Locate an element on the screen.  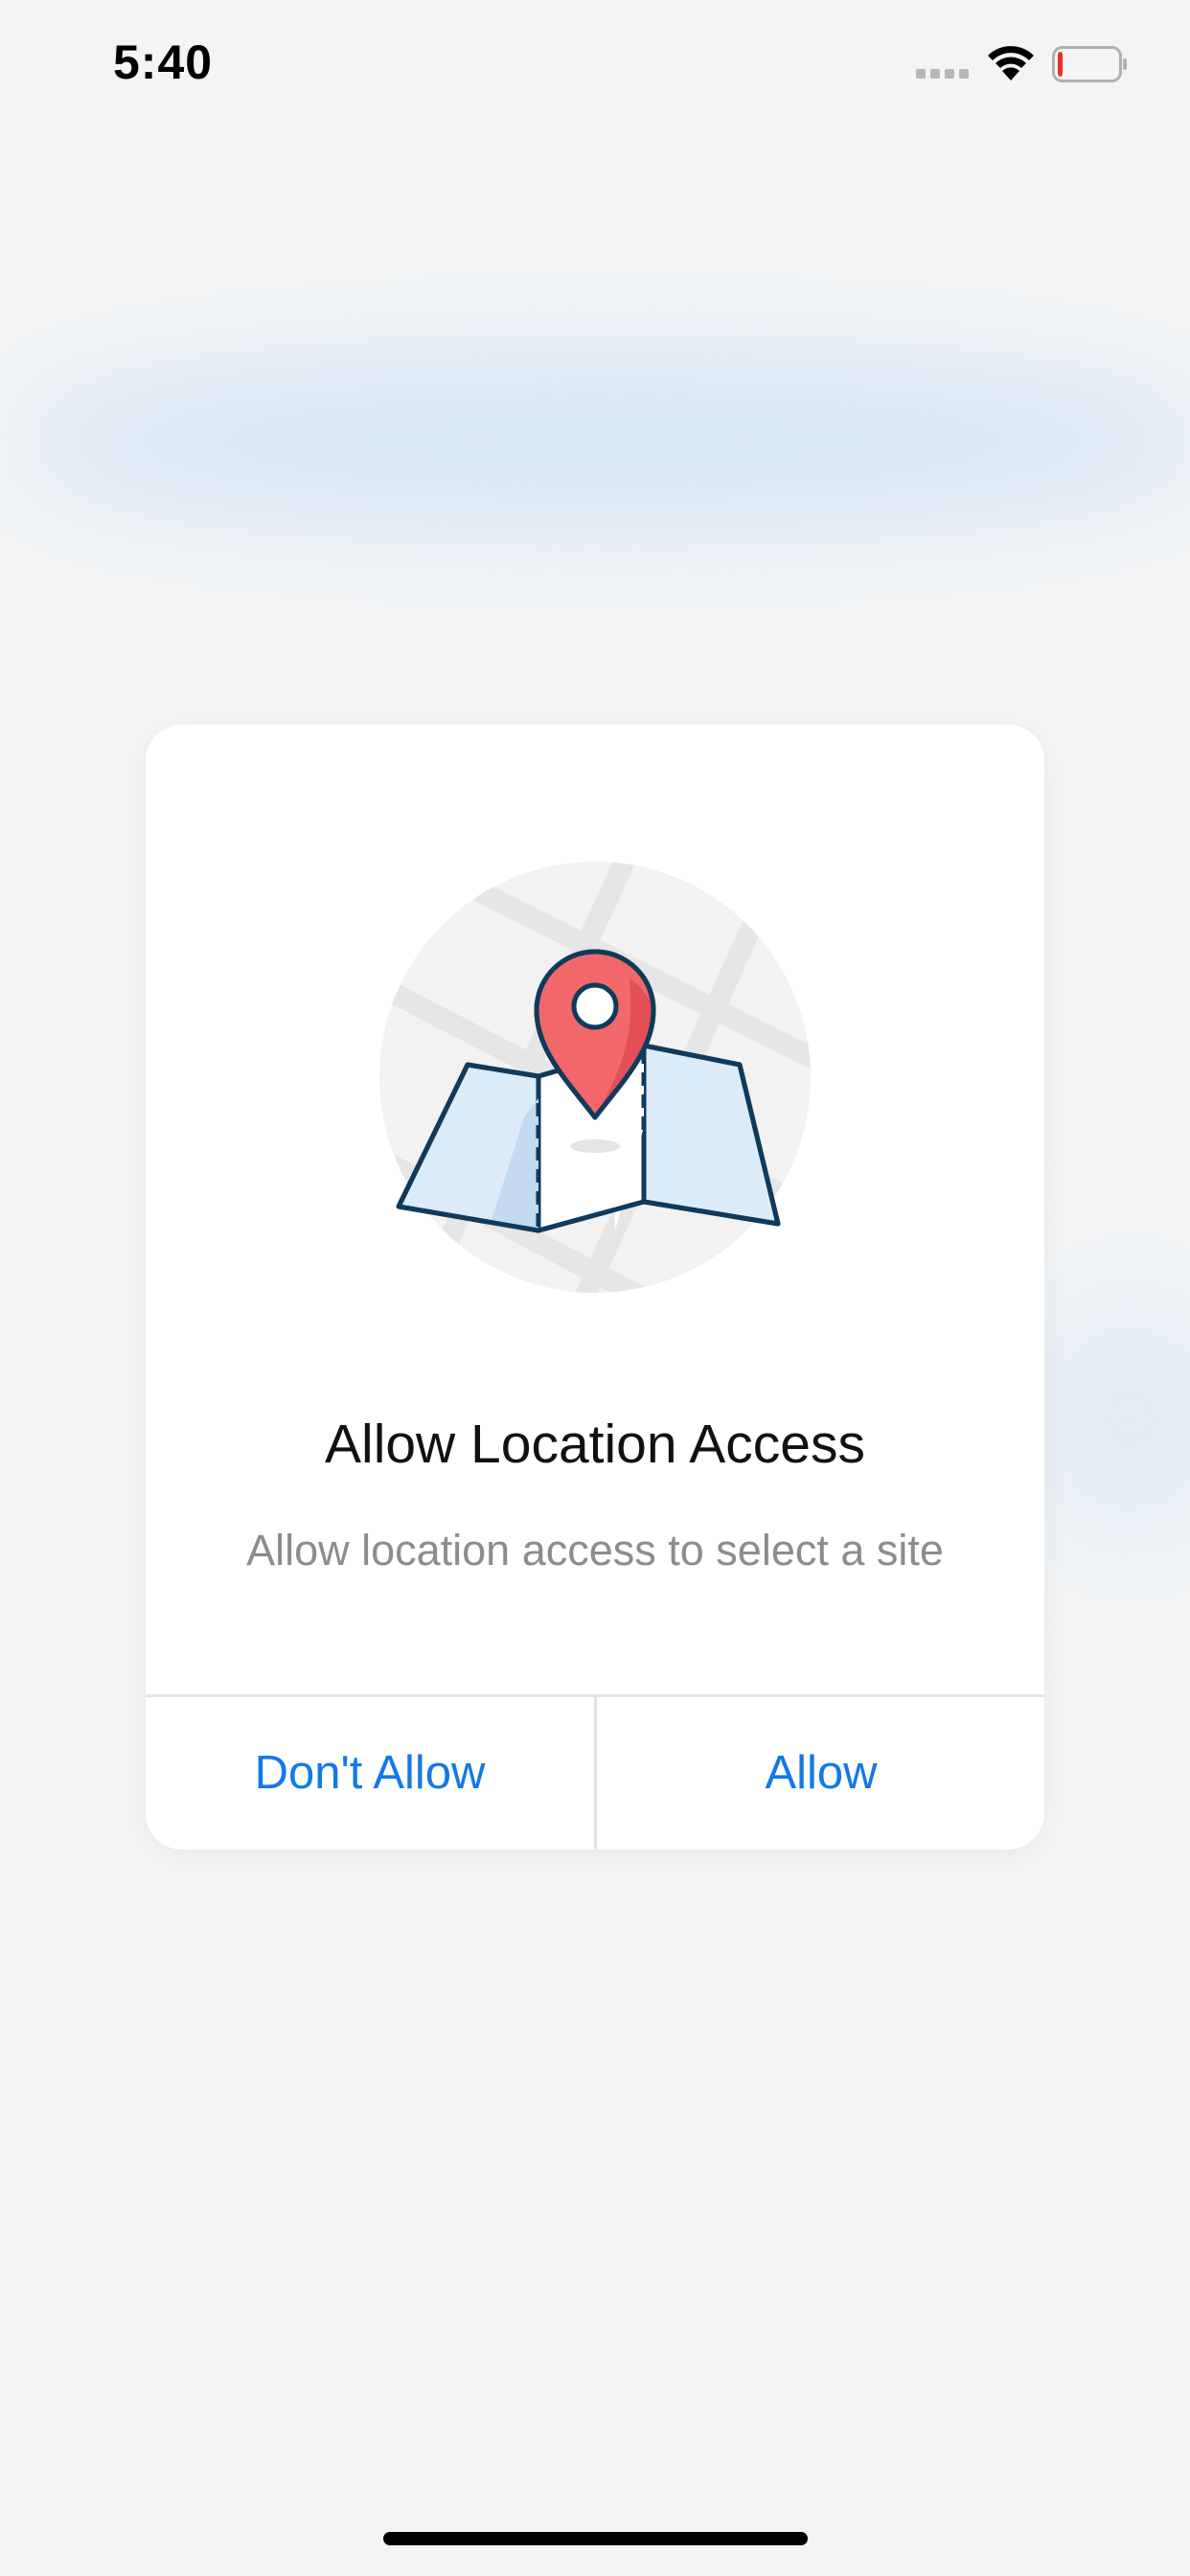
status-bar: 5:40 is located at coordinates (595, 67).